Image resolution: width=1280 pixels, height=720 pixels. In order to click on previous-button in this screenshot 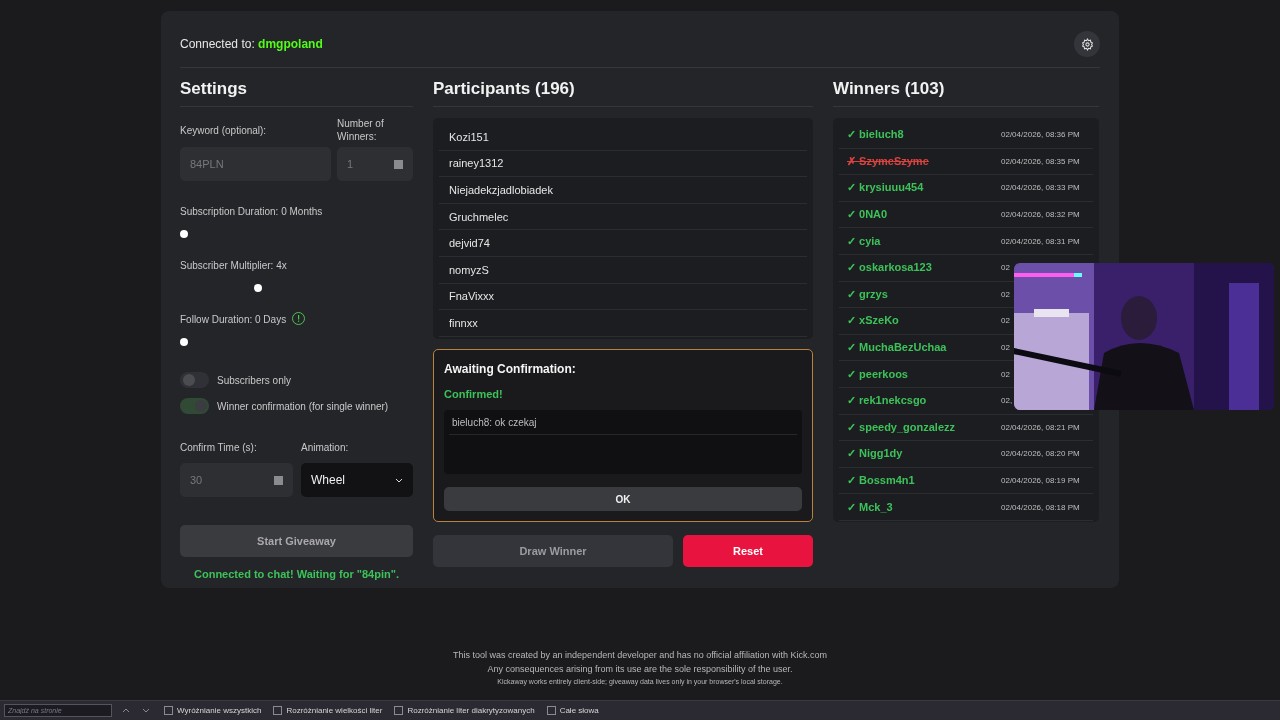, I will do `click(126, 710)`.